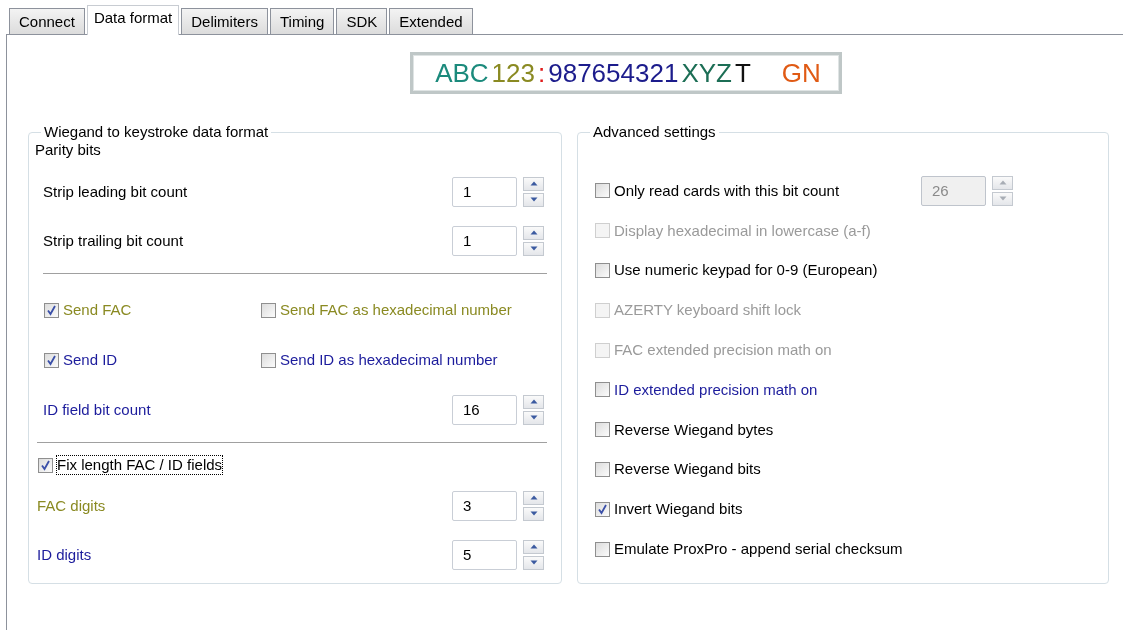 The height and width of the screenshot is (636, 1123). What do you see at coordinates (513, 73) in the screenshot?
I see `preview-text: 123` at bounding box center [513, 73].